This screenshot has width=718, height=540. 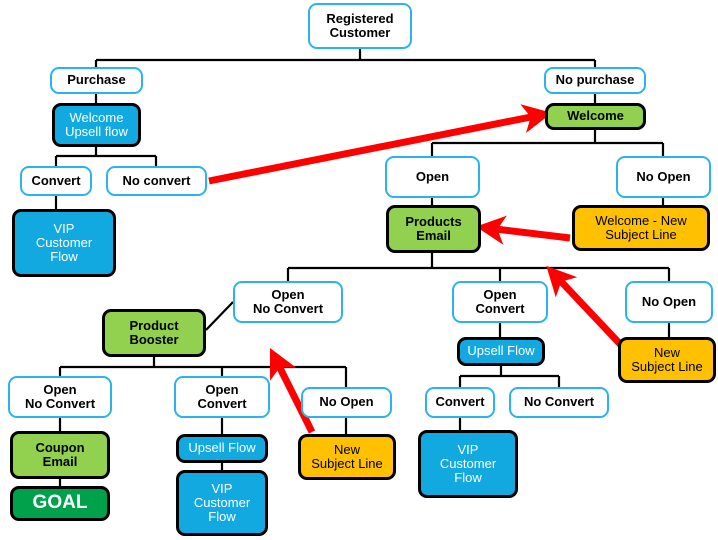 I want to click on node-no-open-2: No Open, so click(x=669, y=302).